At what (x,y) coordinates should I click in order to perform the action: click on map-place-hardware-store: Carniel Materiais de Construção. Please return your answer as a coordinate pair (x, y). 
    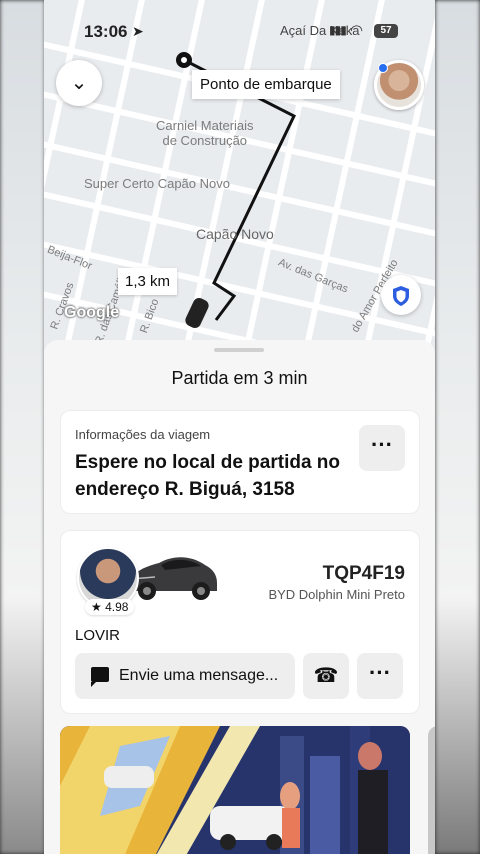
    Looking at the image, I should click on (205, 133).